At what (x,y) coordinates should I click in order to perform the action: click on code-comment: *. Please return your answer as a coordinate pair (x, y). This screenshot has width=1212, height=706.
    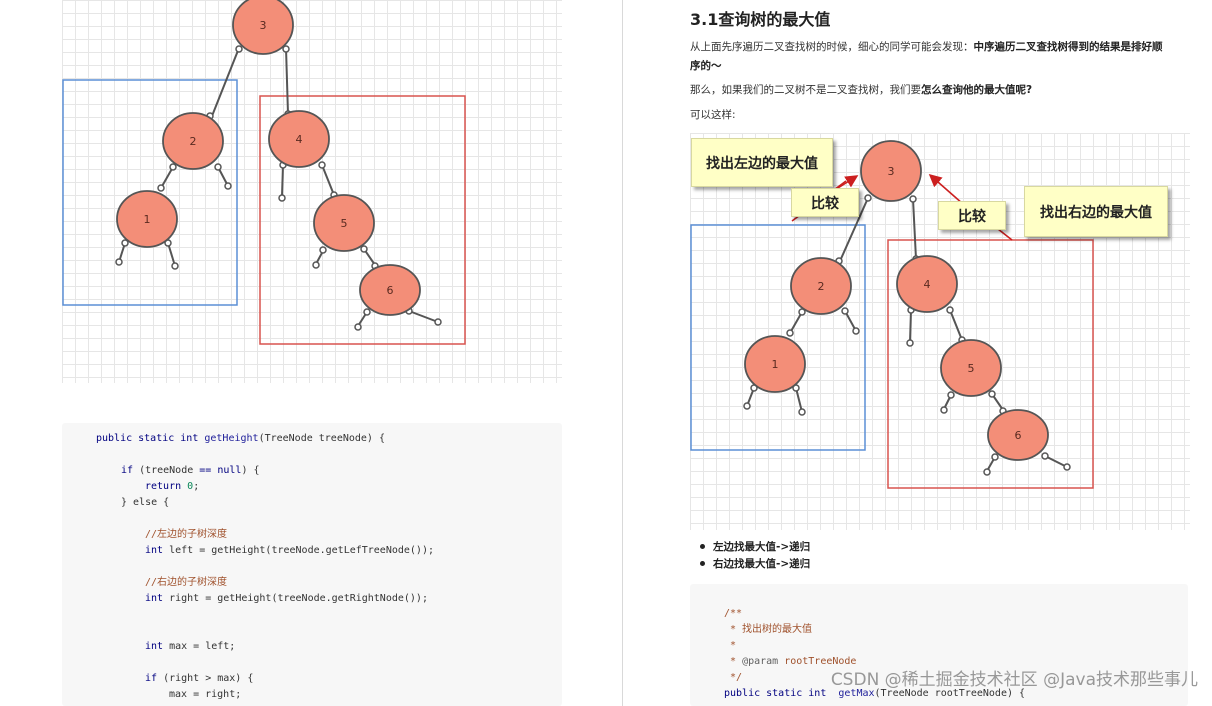
    Looking at the image, I should click on (730, 645).